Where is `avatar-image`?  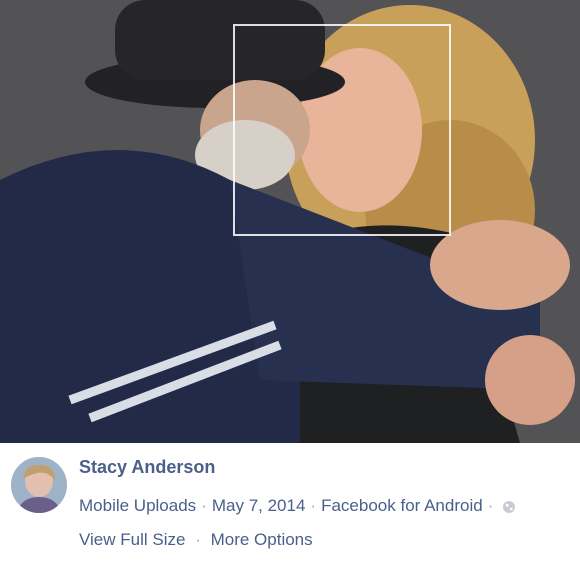 avatar-image is located at coordinates (39, 485).